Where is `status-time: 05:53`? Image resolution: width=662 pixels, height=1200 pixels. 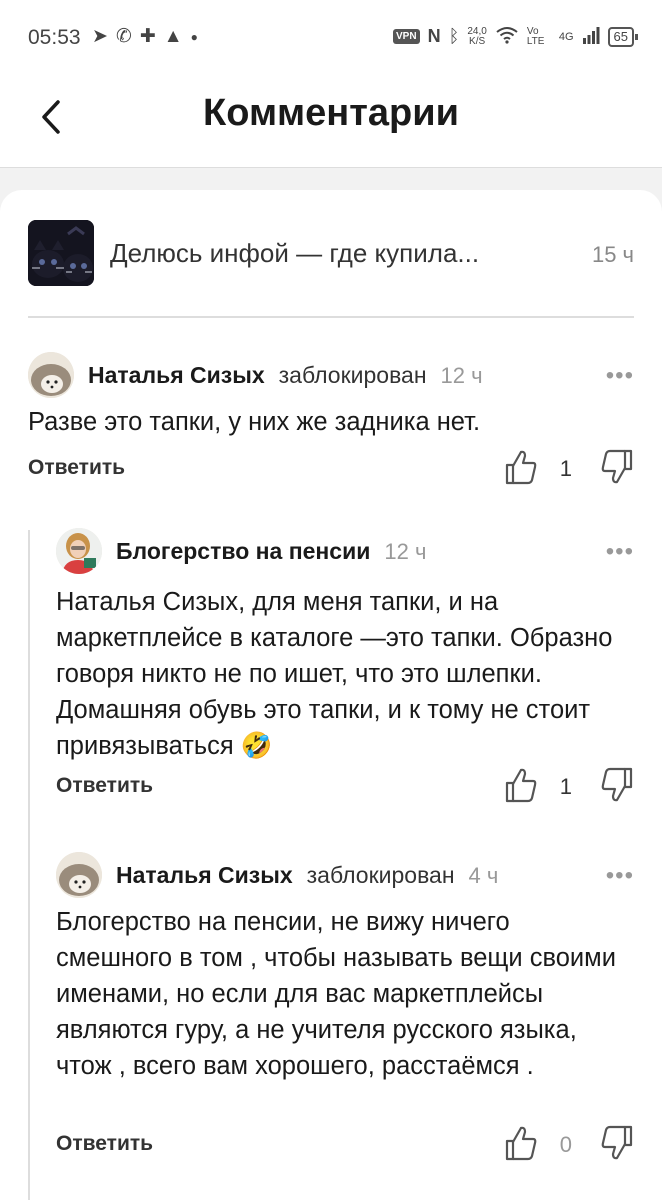
status-time: 05:53 is located at coordinates (54, 37).